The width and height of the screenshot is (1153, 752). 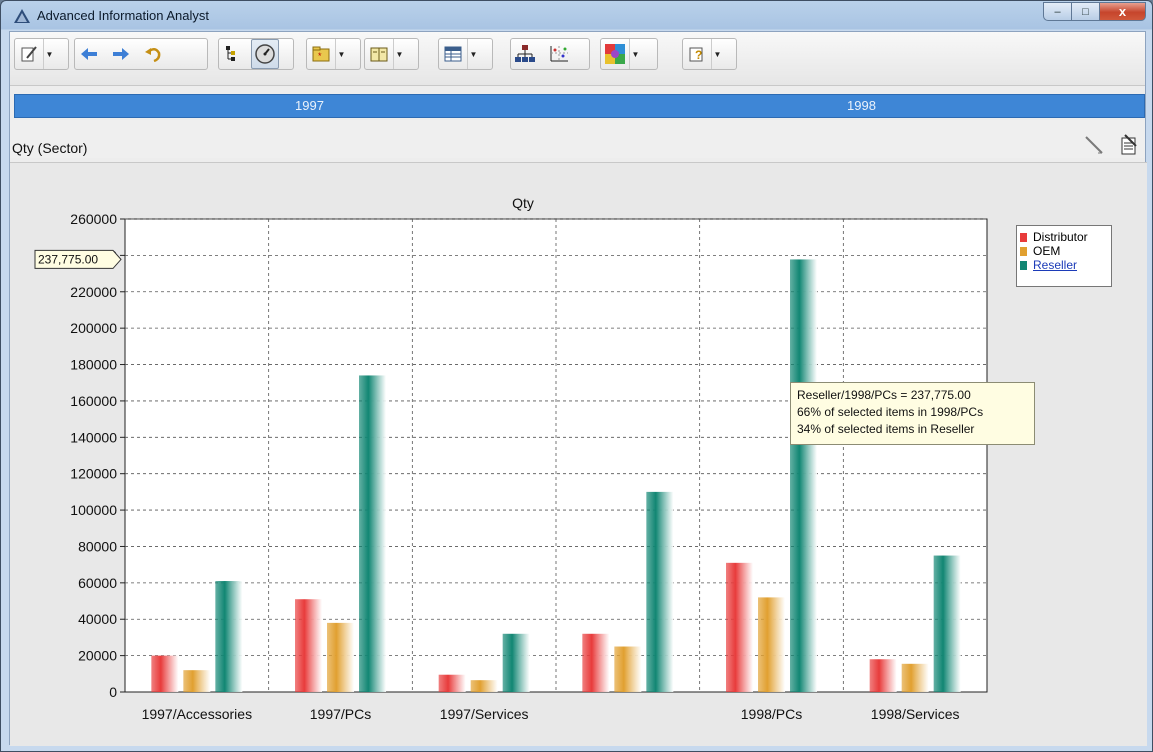 I want to click on maximize-button: □, so click(x=1085, y=11).